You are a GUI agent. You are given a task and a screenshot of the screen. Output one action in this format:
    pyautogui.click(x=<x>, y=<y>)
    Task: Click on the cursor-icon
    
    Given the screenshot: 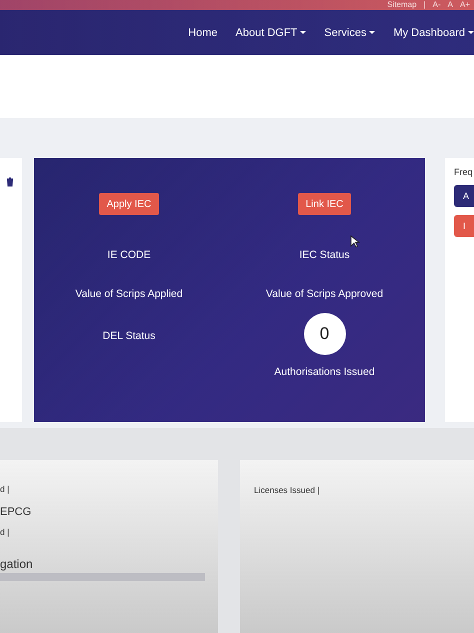 What is the action you would take?
    pyautogui.click(x=355, y=241)
    